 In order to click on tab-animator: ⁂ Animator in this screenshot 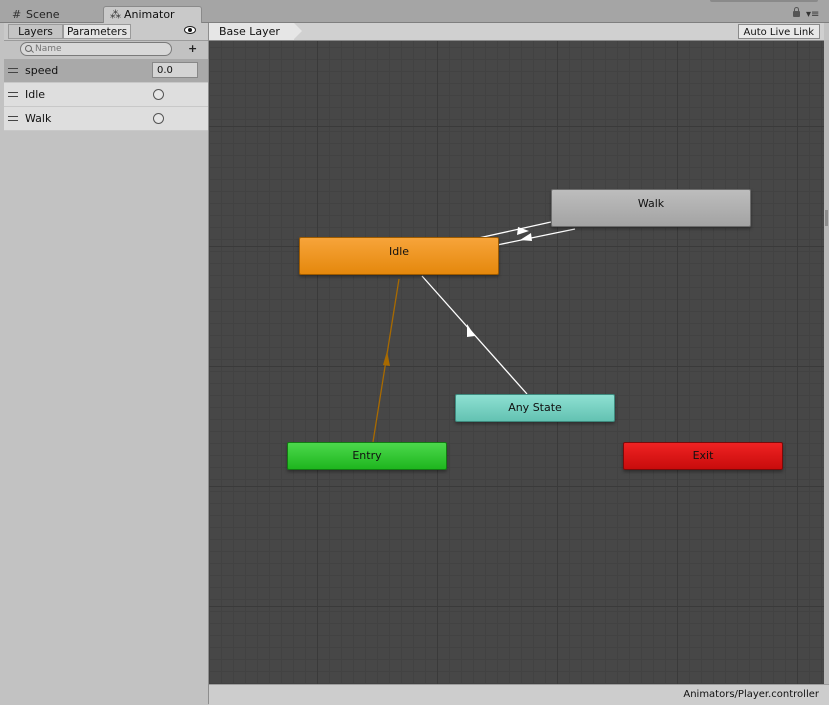, I will do `click(152, 14)`.